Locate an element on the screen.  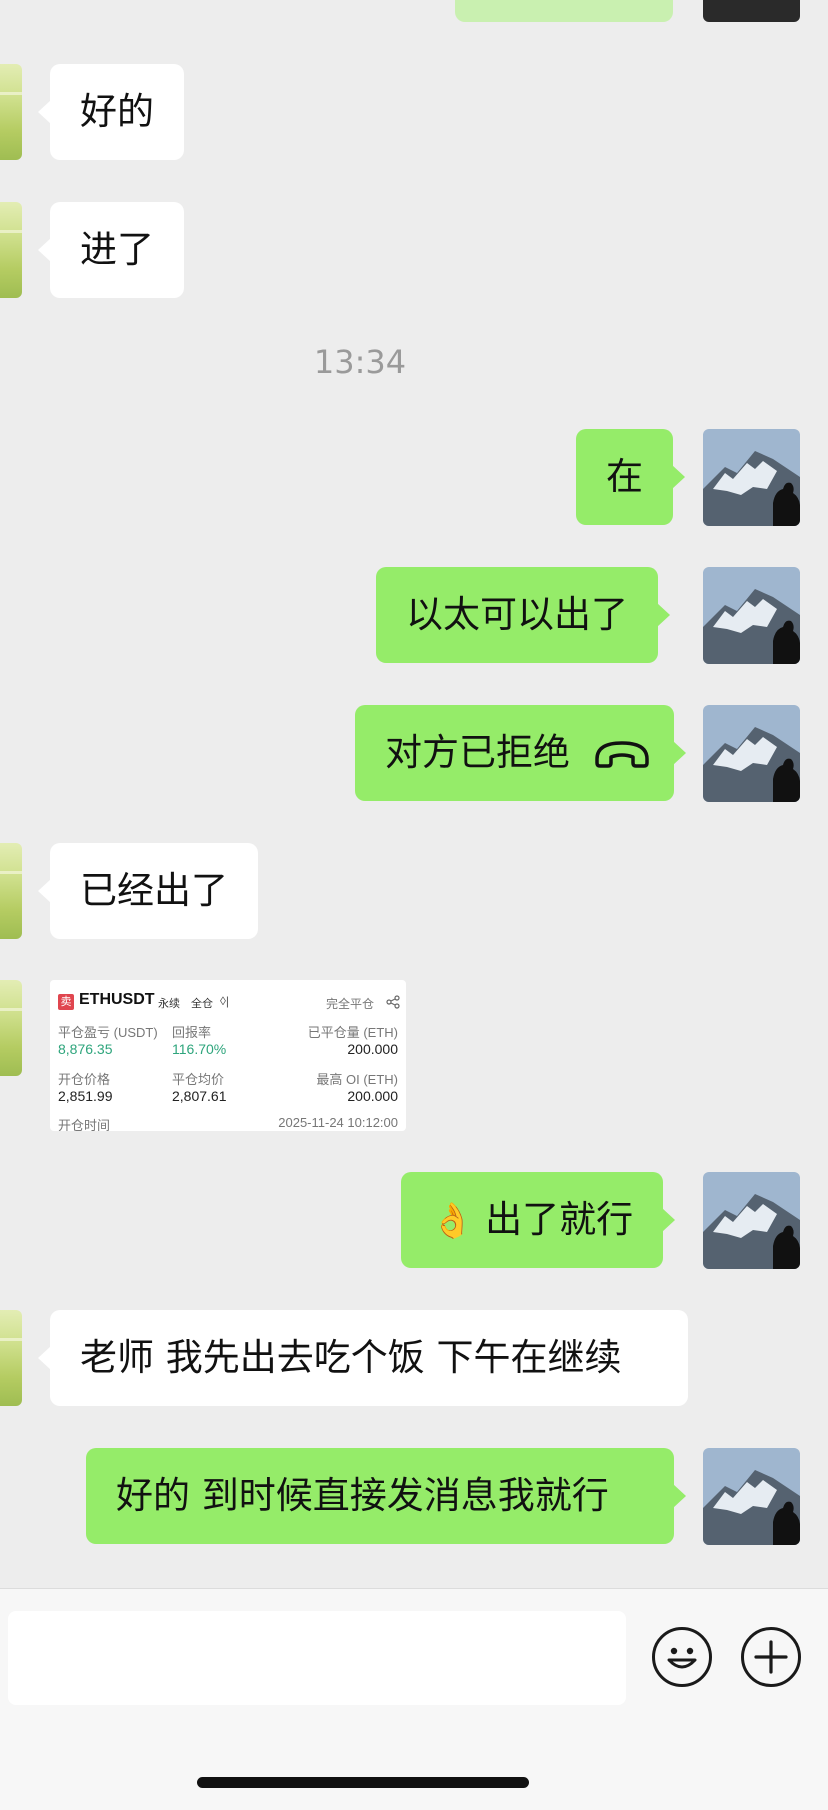
roi-value: 116.70% is located at coordinates (199, 1049).